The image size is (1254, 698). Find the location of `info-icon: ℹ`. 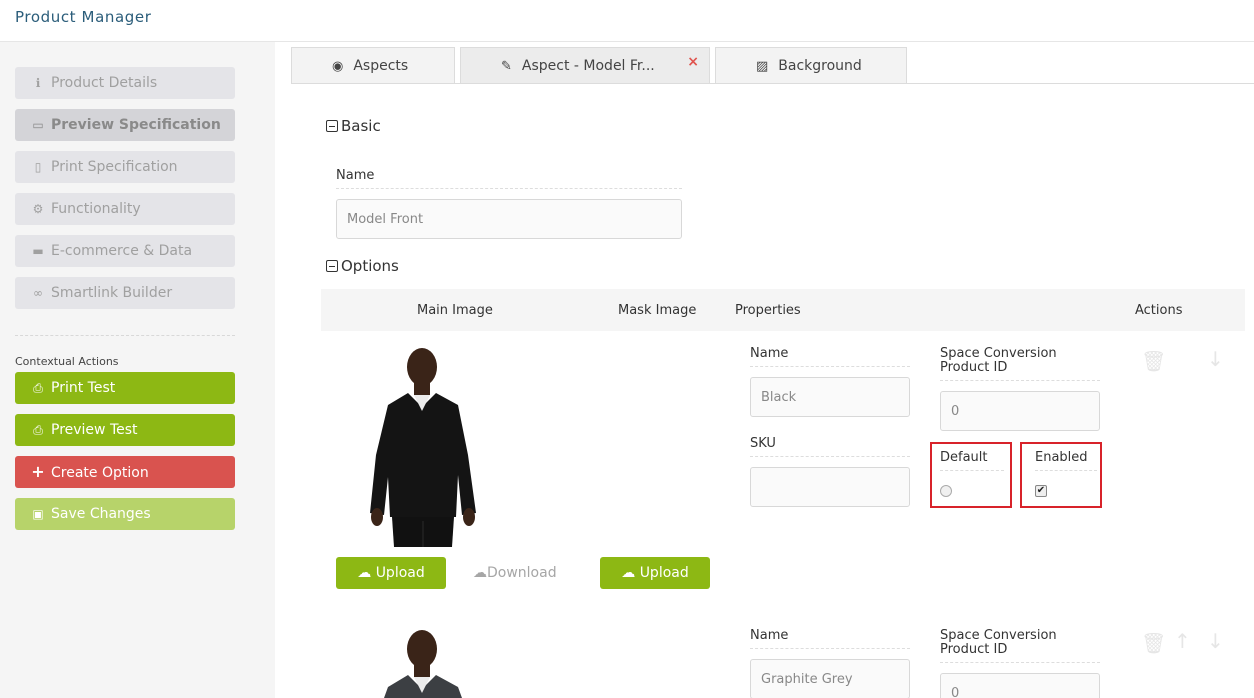

info-icon: ℹ is located at coordinates (38, 83).